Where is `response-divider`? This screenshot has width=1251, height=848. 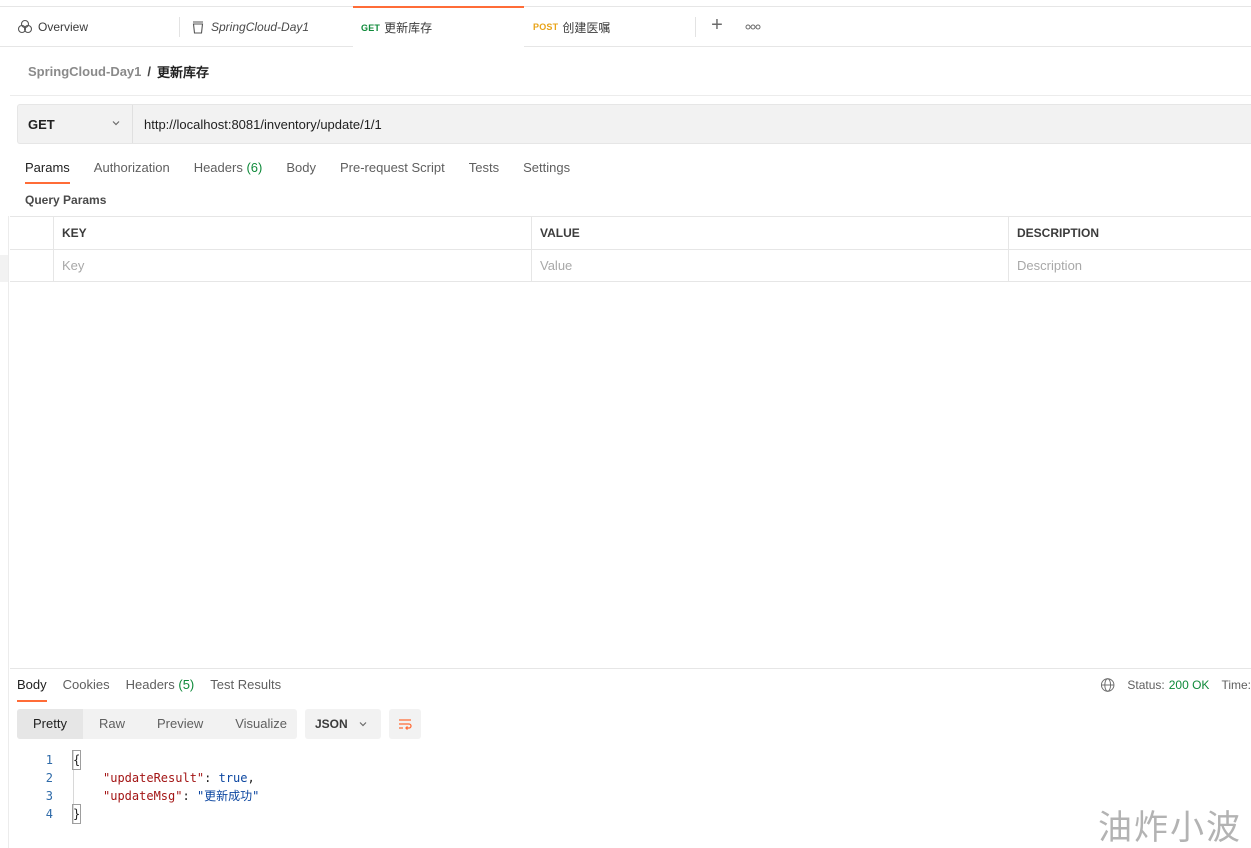
response-divider is located at coordinates (630, 668).